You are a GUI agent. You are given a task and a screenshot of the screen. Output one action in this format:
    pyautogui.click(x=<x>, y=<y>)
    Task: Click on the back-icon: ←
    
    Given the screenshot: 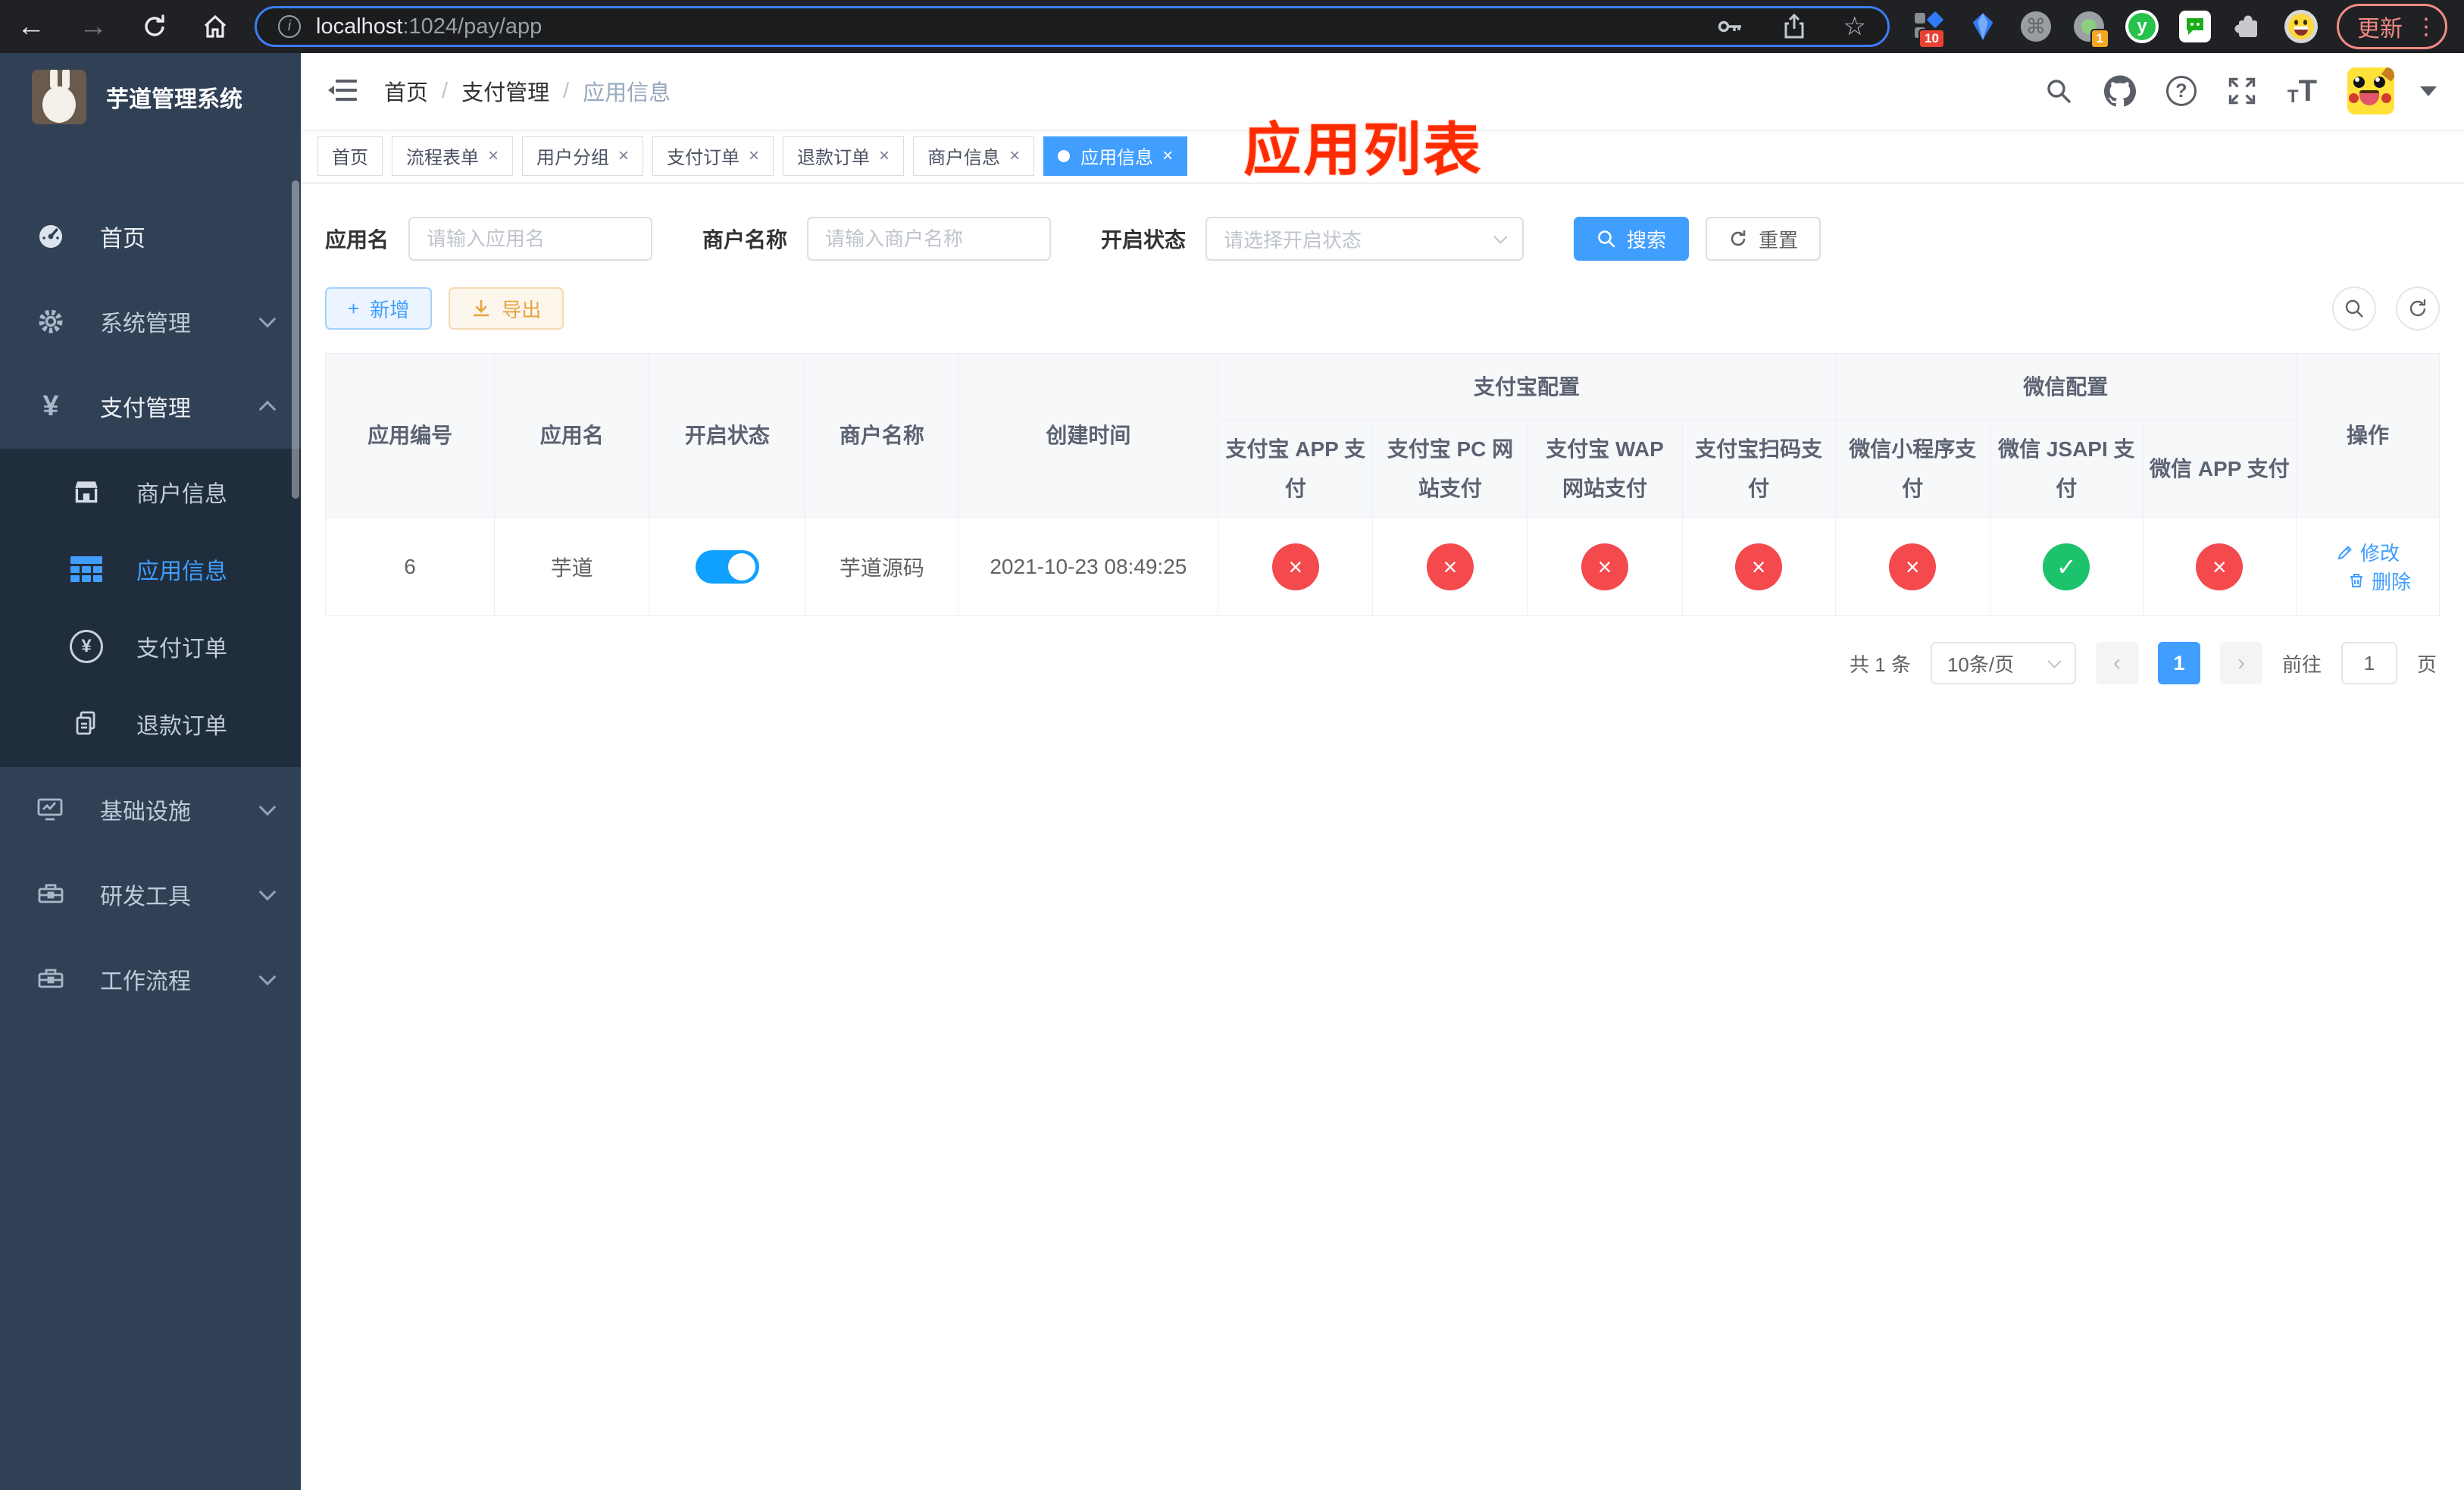 What is the action you would take?
    pyautogui.click(x=31, y=27)
    